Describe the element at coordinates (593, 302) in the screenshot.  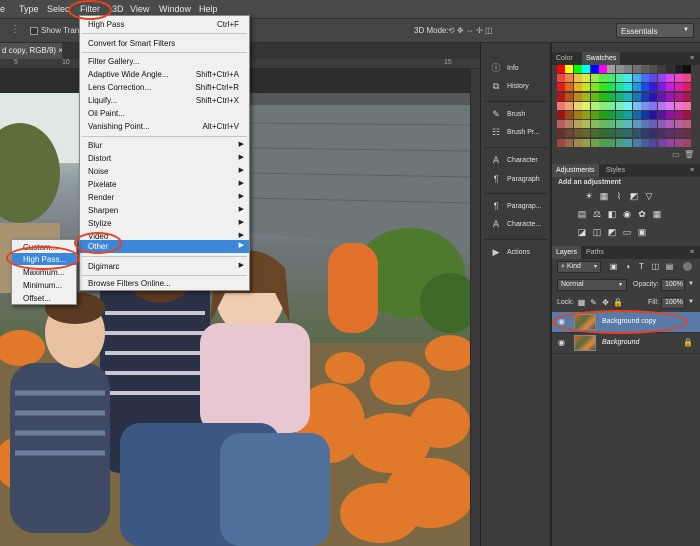
I see `lock-image-icon: ✎` at that location.